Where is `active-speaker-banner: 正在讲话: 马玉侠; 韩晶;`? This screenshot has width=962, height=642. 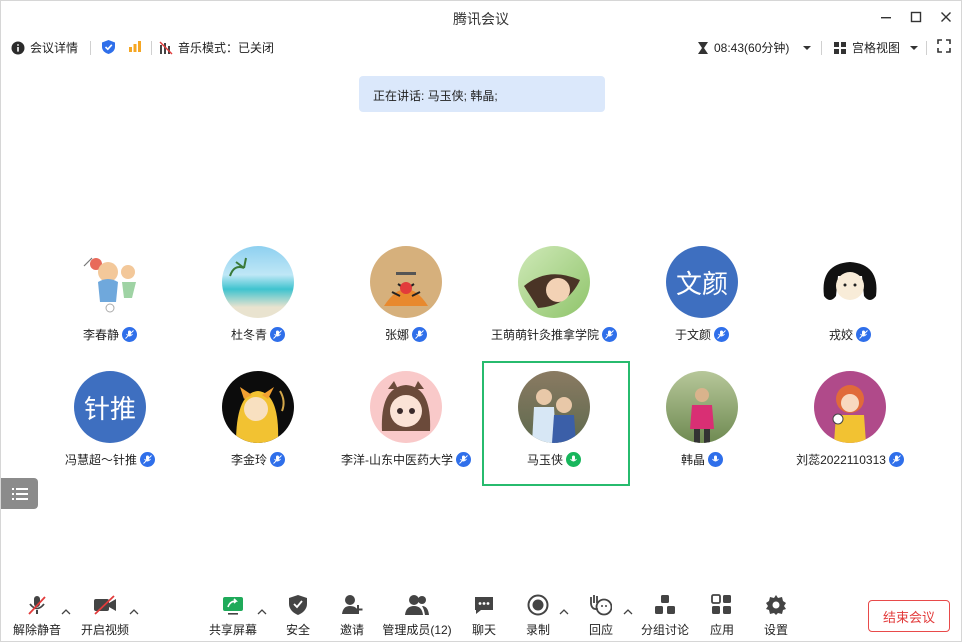
active-speaker-banner: 正在讲话: 马玉侠; 韩晶; is located at coordinates (482, 94).